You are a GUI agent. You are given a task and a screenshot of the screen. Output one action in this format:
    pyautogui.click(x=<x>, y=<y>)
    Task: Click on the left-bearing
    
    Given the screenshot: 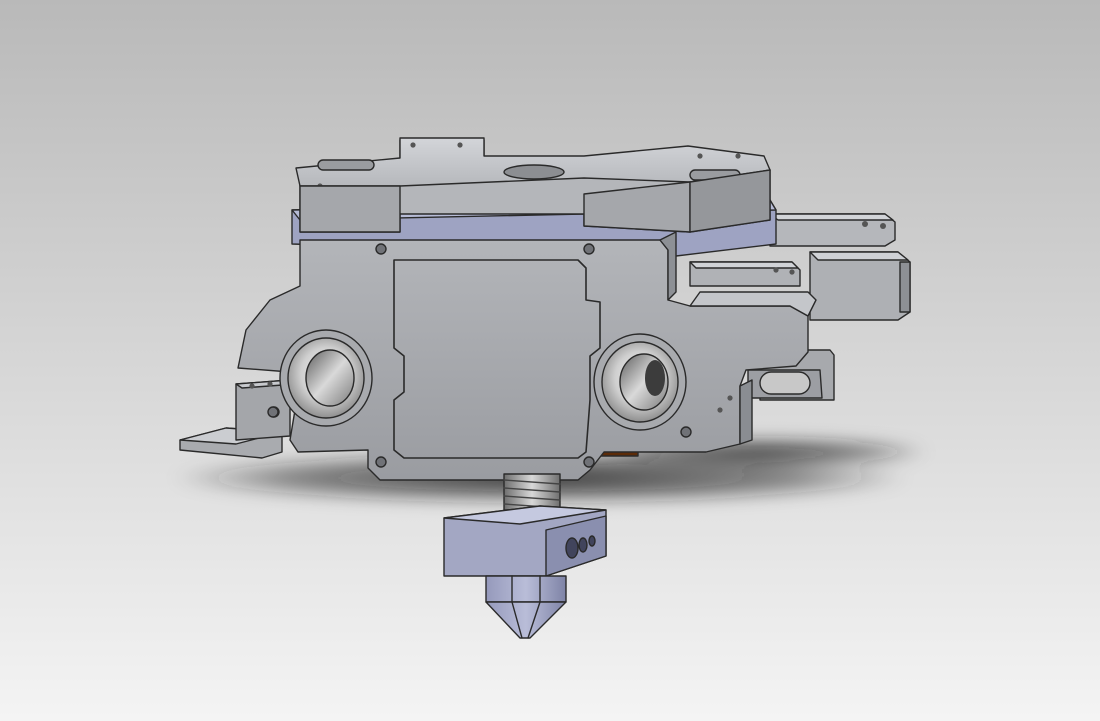 What is the action you would take?
    pyautogui.click(x=326, y=378)
    